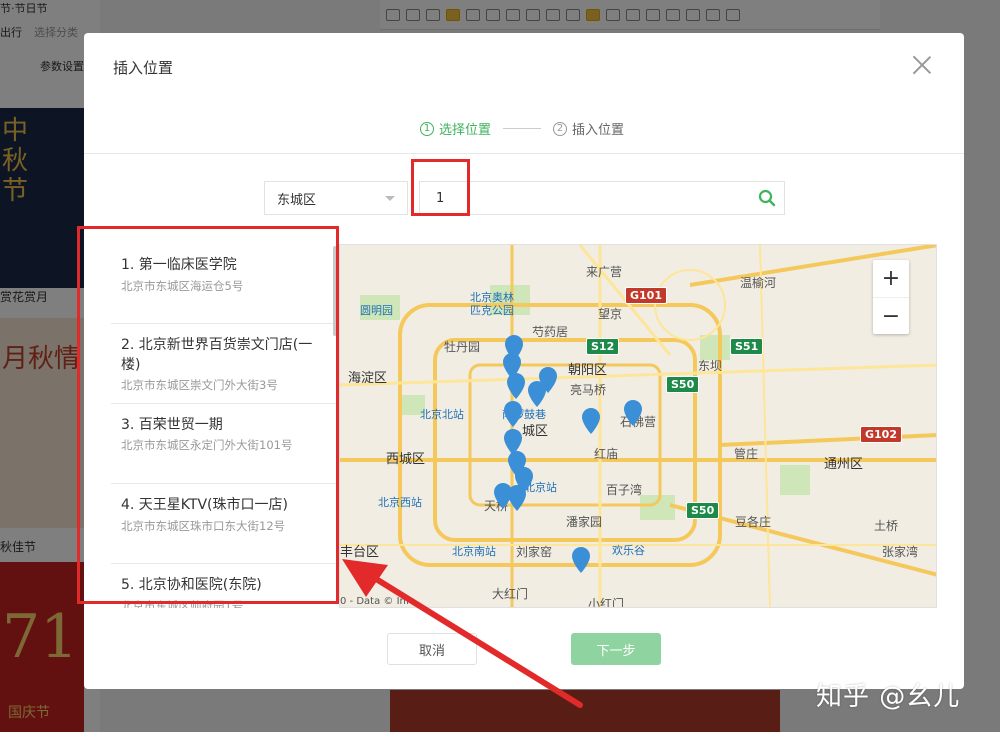  What do you see at coordinates (143, 68) in the screenshot?
I see `dialog-title: 插入位置` at bounding box center [143, 68].